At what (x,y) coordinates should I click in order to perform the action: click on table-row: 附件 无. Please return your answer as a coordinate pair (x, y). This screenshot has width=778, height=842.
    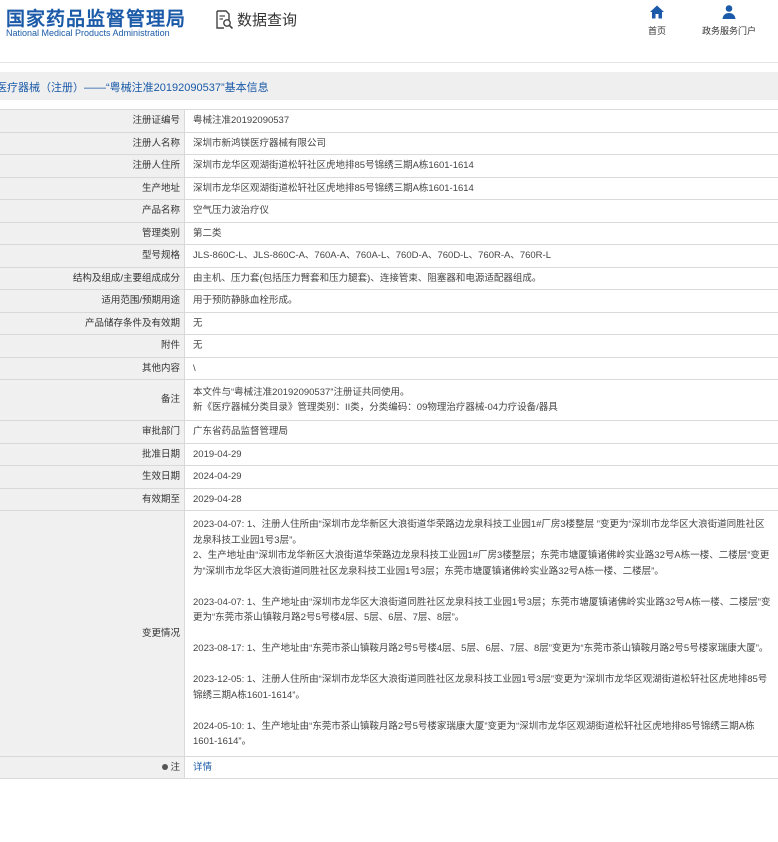
    Looking at the image, I should click on (389, 346).